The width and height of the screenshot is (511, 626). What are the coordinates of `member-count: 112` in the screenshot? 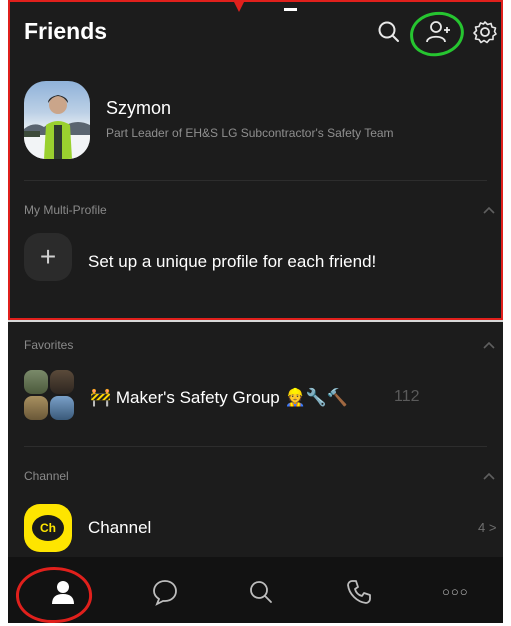 It's located at (407, 396).